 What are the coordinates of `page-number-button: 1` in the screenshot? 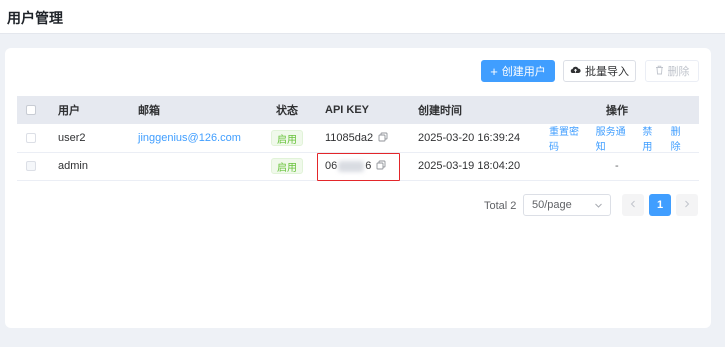 It's located at (660, 205).